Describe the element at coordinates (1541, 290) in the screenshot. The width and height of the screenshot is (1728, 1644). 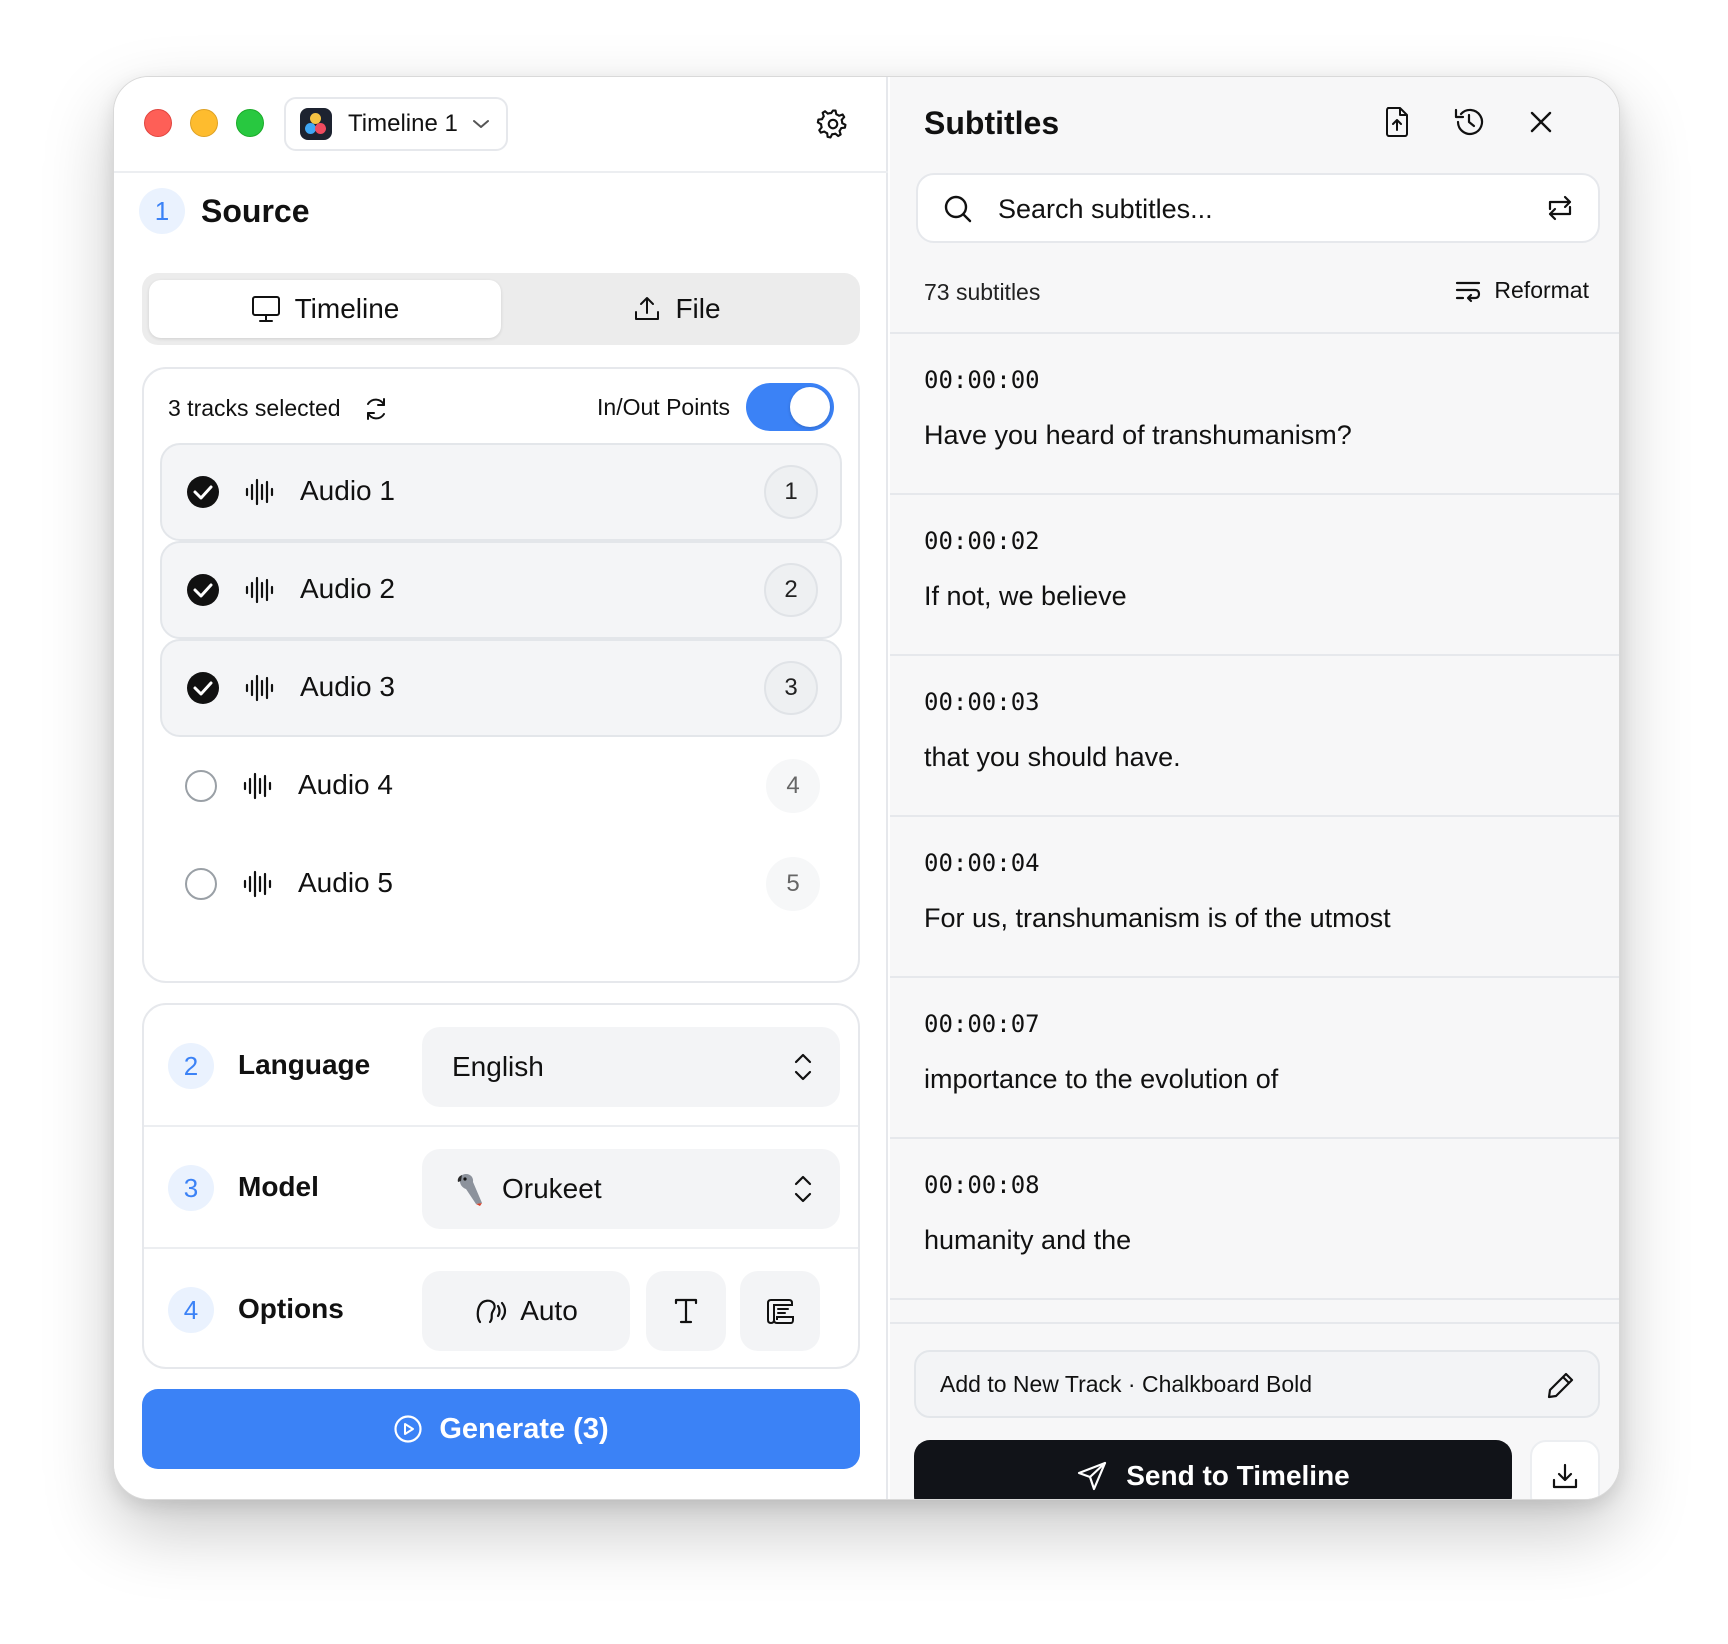
I see `reformat-label: Reformat` at that location.